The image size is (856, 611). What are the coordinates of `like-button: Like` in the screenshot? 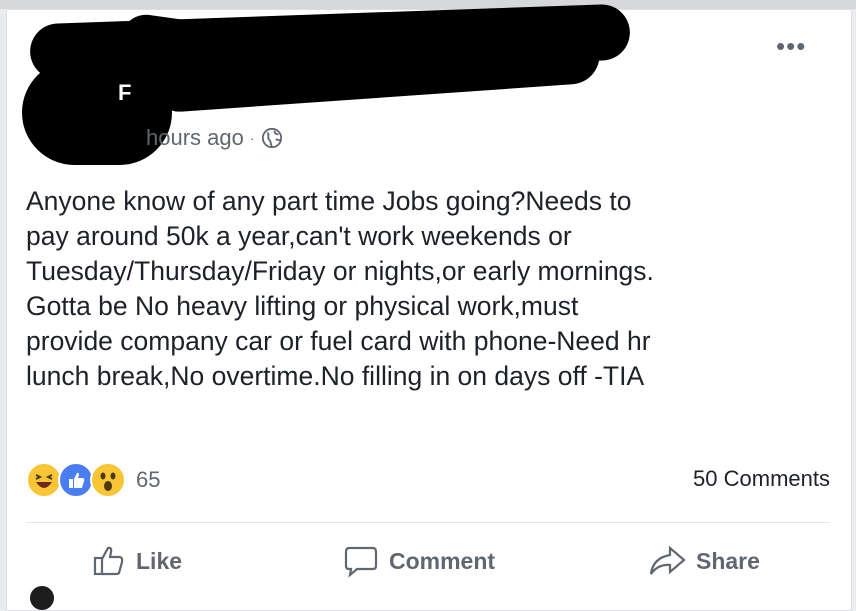 It's located at (137, 561).